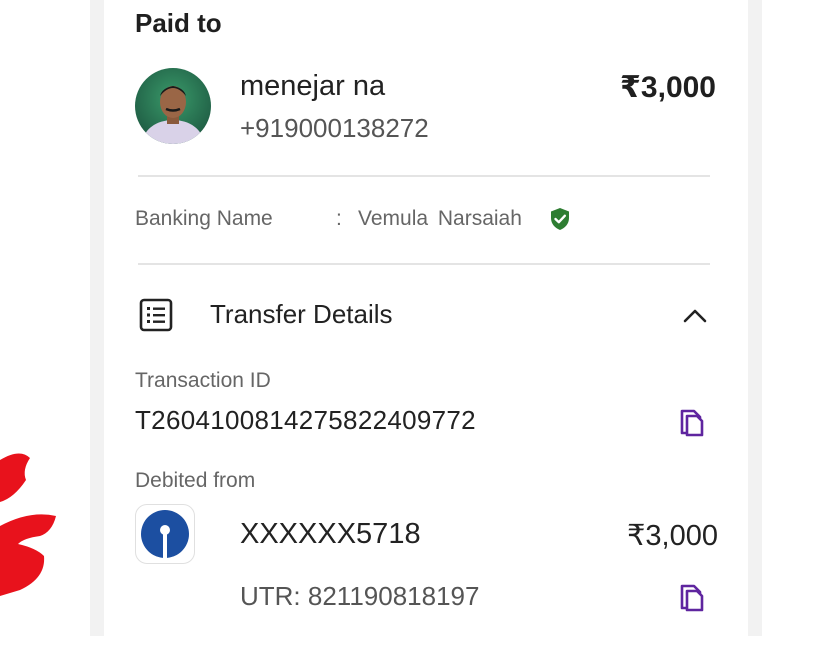 This screenshot has height=649, width=816. What do you see at coordinates (178, 23) in the screenshot?
I see `paid-to-heading: Paid to` at bounding box center [178, 23].